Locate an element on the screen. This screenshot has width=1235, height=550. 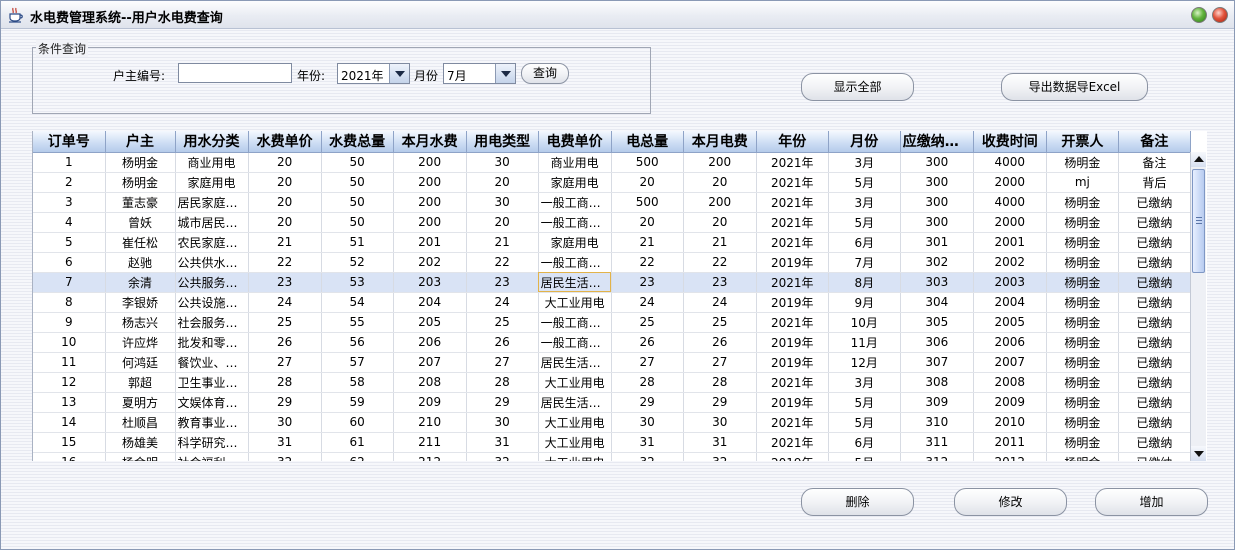
table-cell: 30 is located at coordinates (647, 422).